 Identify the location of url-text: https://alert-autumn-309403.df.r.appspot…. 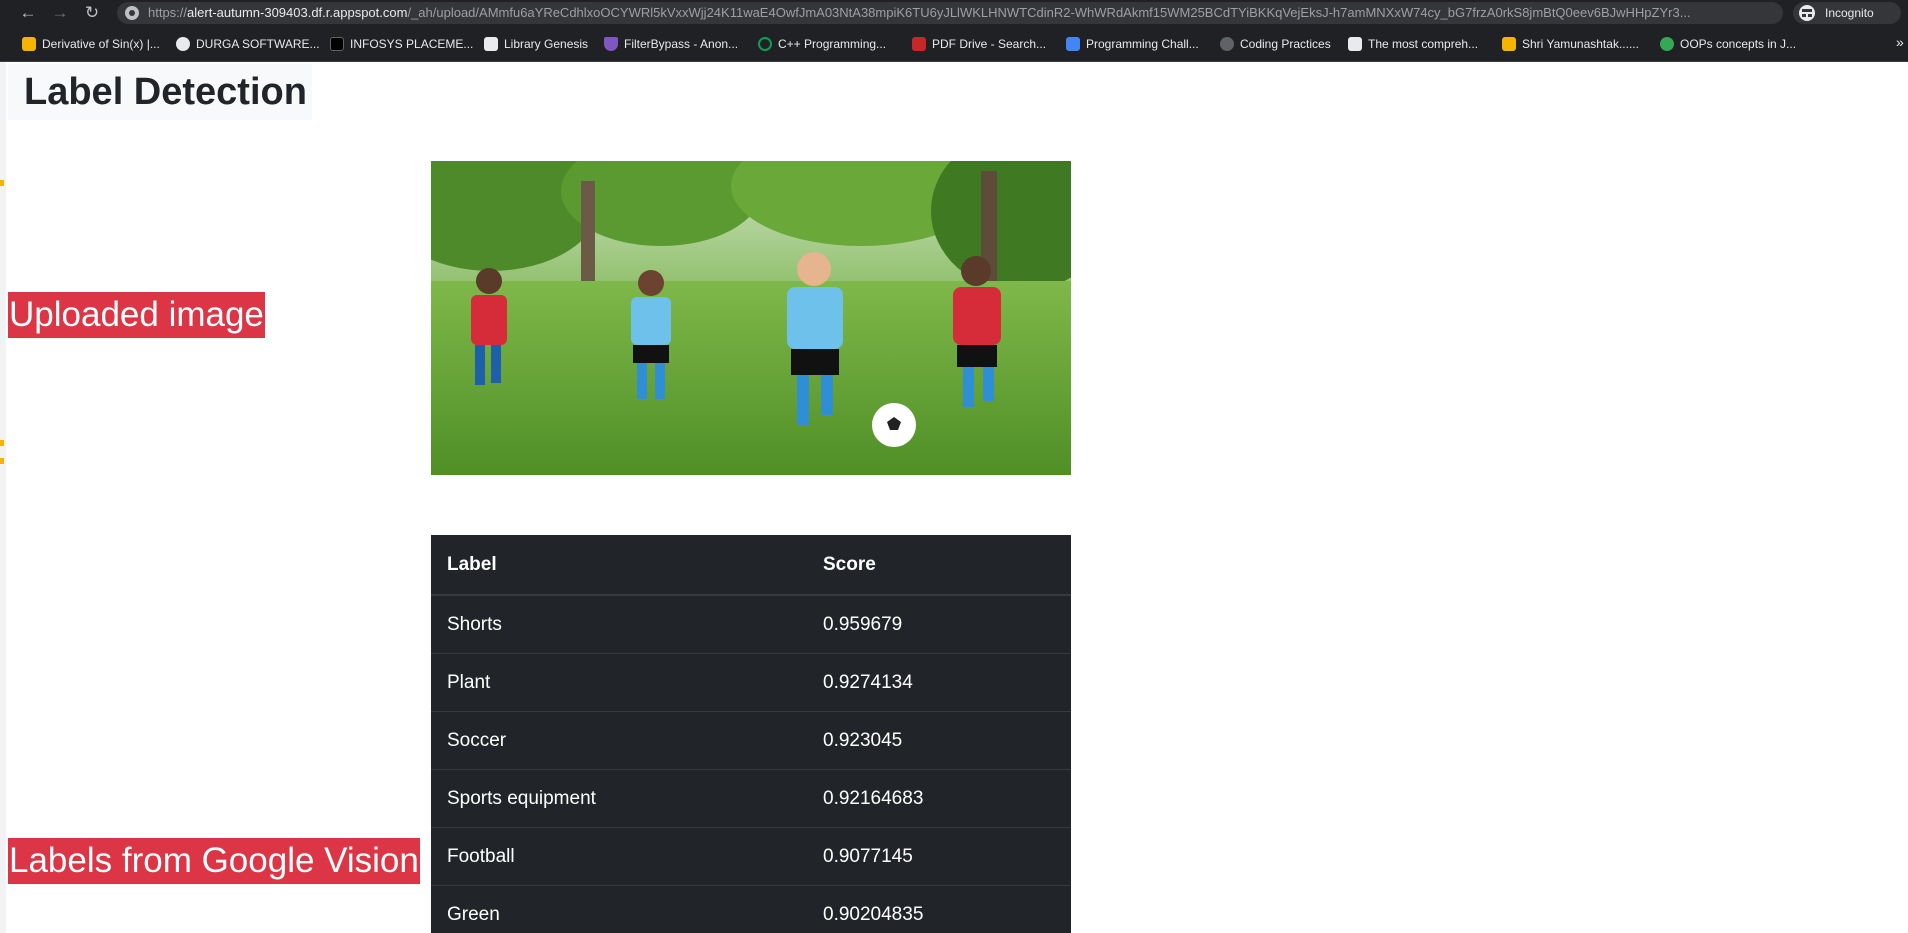
(958, 13).